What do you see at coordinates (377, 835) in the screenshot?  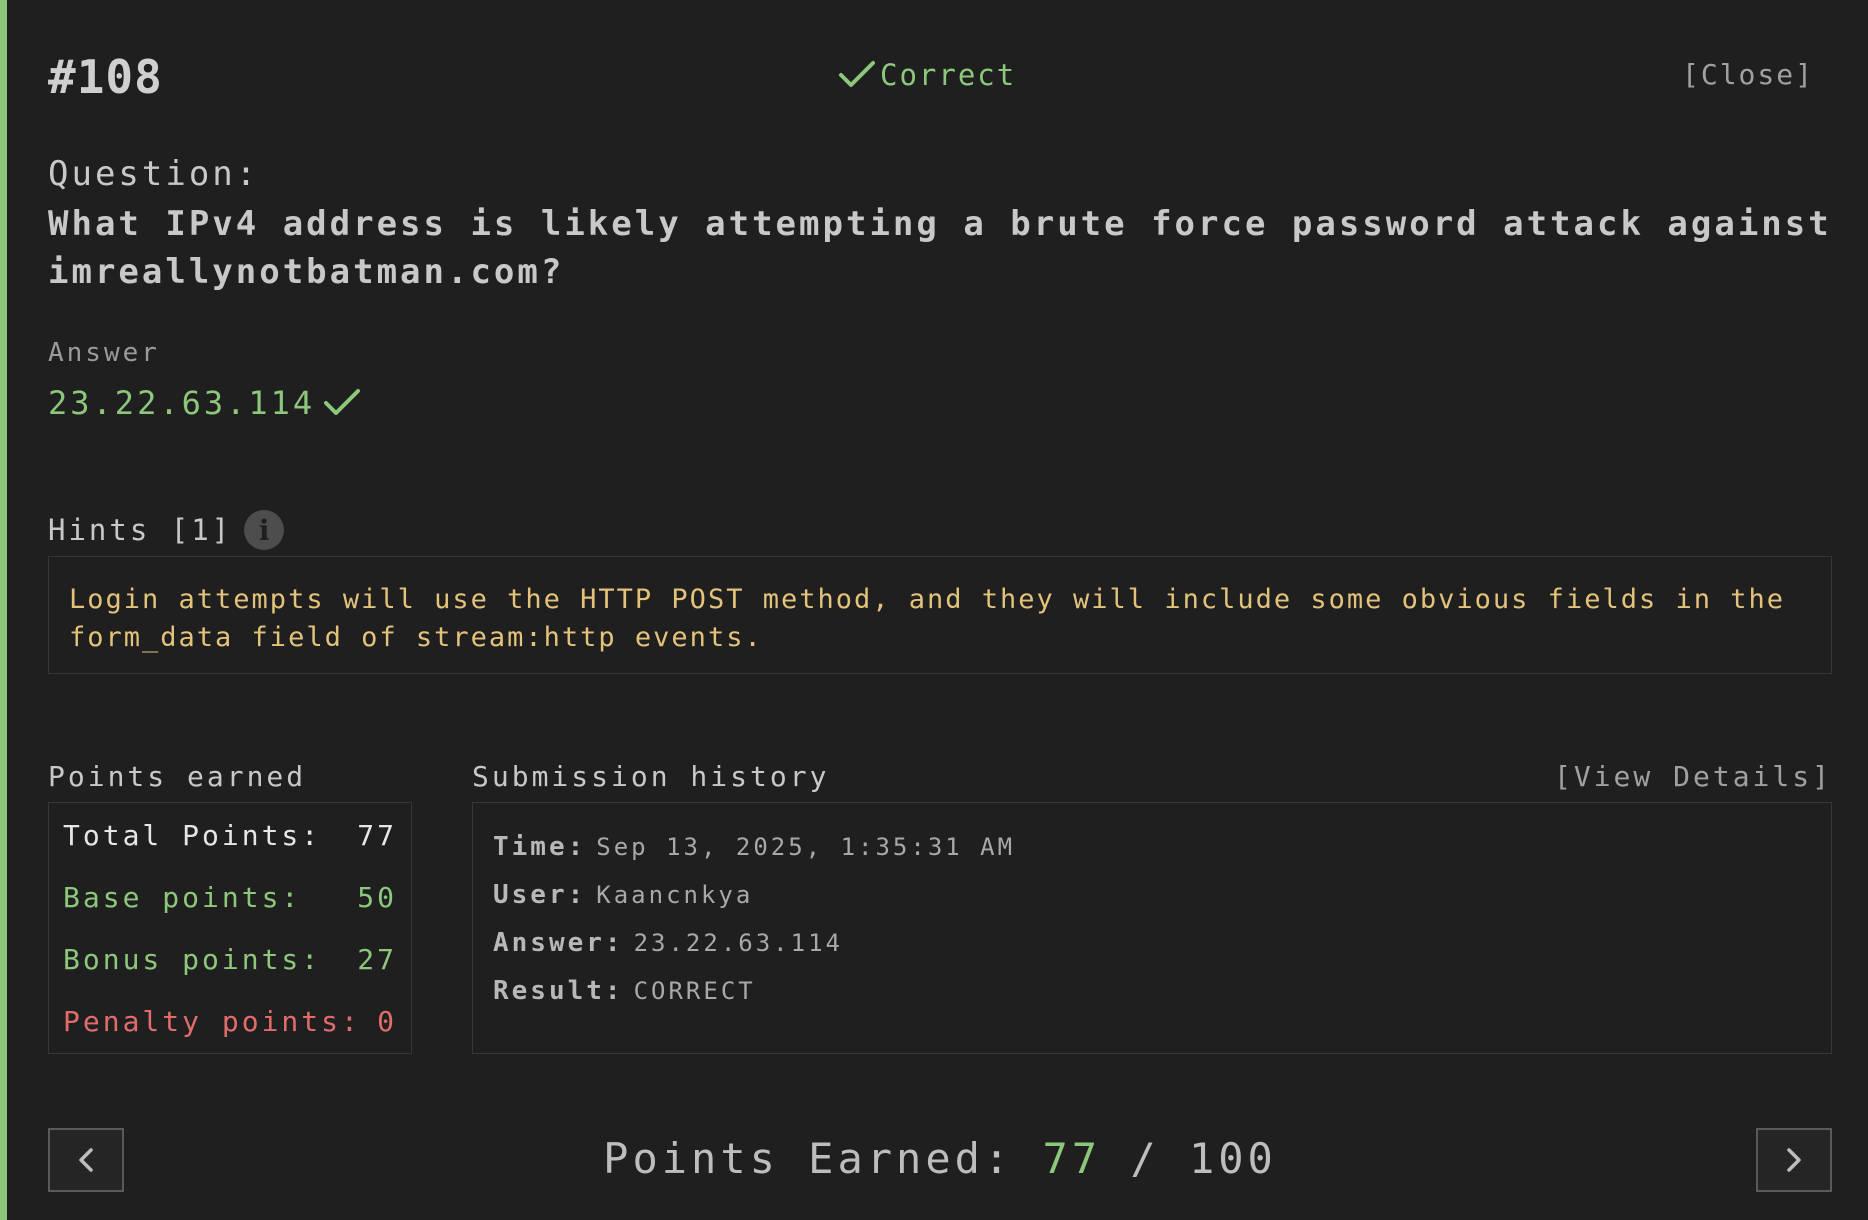 I see `points-value: 77` at bounding box center [377, 835].